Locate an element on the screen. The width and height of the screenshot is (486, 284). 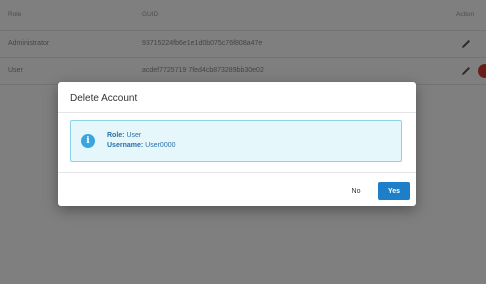
role-line: Role: User is located at coordinates (141, 136).